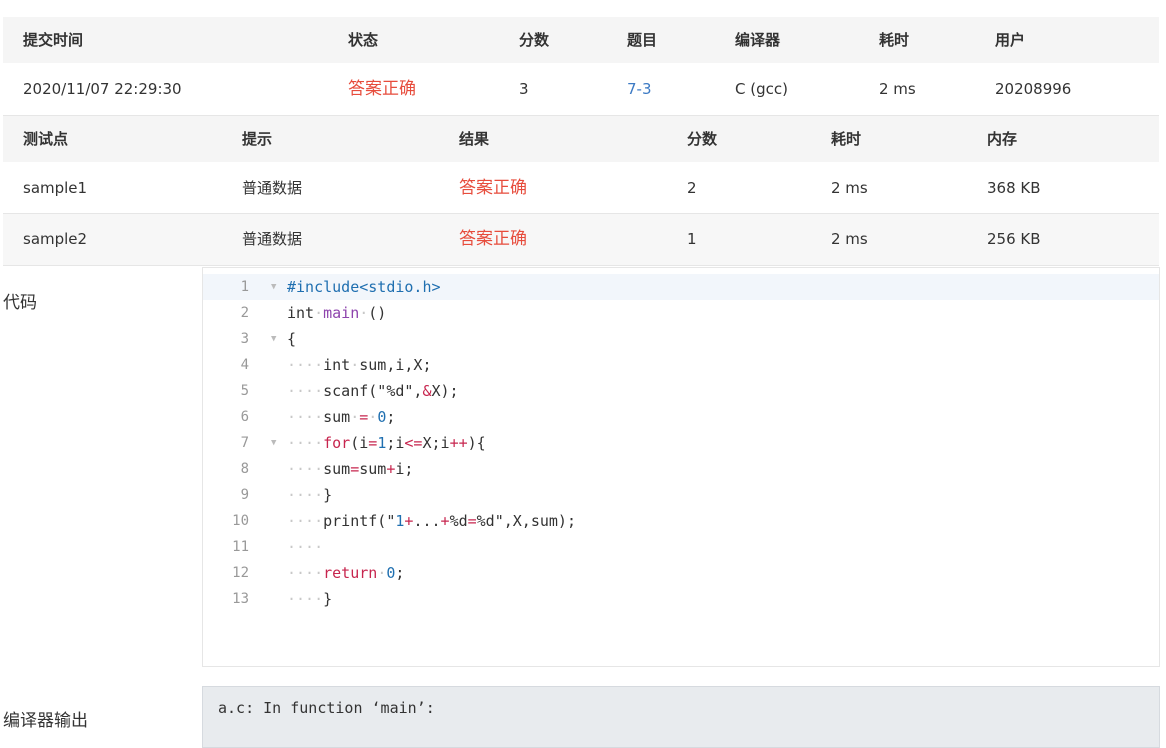 The image size is (1166, 748). I want to click on code-text: ····for(i=1;i<=X;i++){, so click(386, 443).